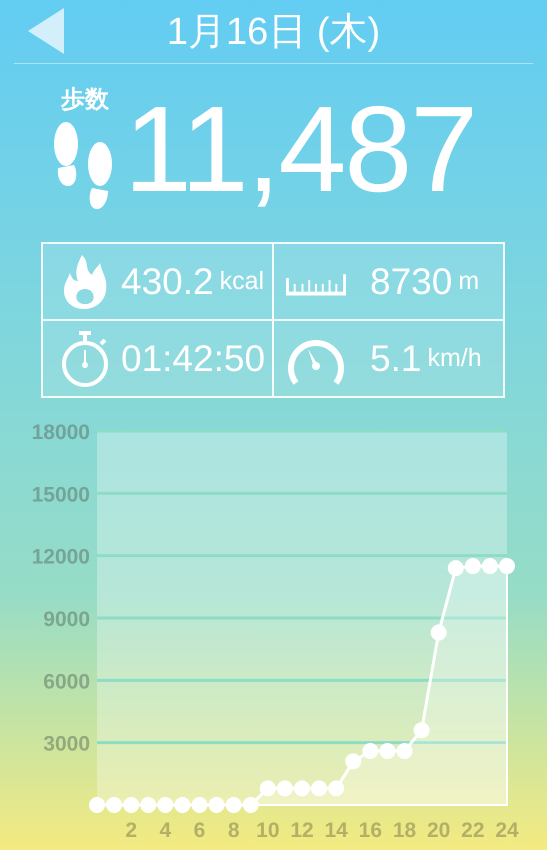  Describe the element at coordinates (85, 281) in the screenshot. I see `flame-icon` at that location.